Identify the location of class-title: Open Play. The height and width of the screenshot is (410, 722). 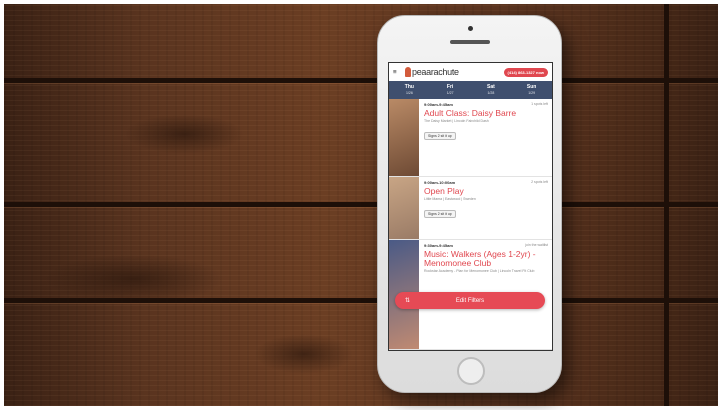
(486, 191).